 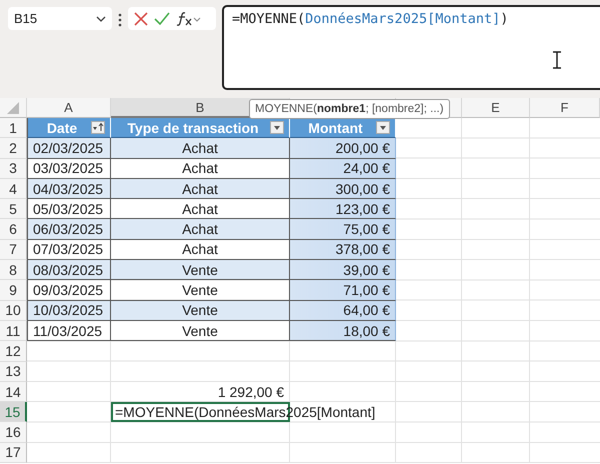 What do you see at coordinates (13, 229) in the screenshot?
I see `row-header: 6` at bounding box center [13, 229].